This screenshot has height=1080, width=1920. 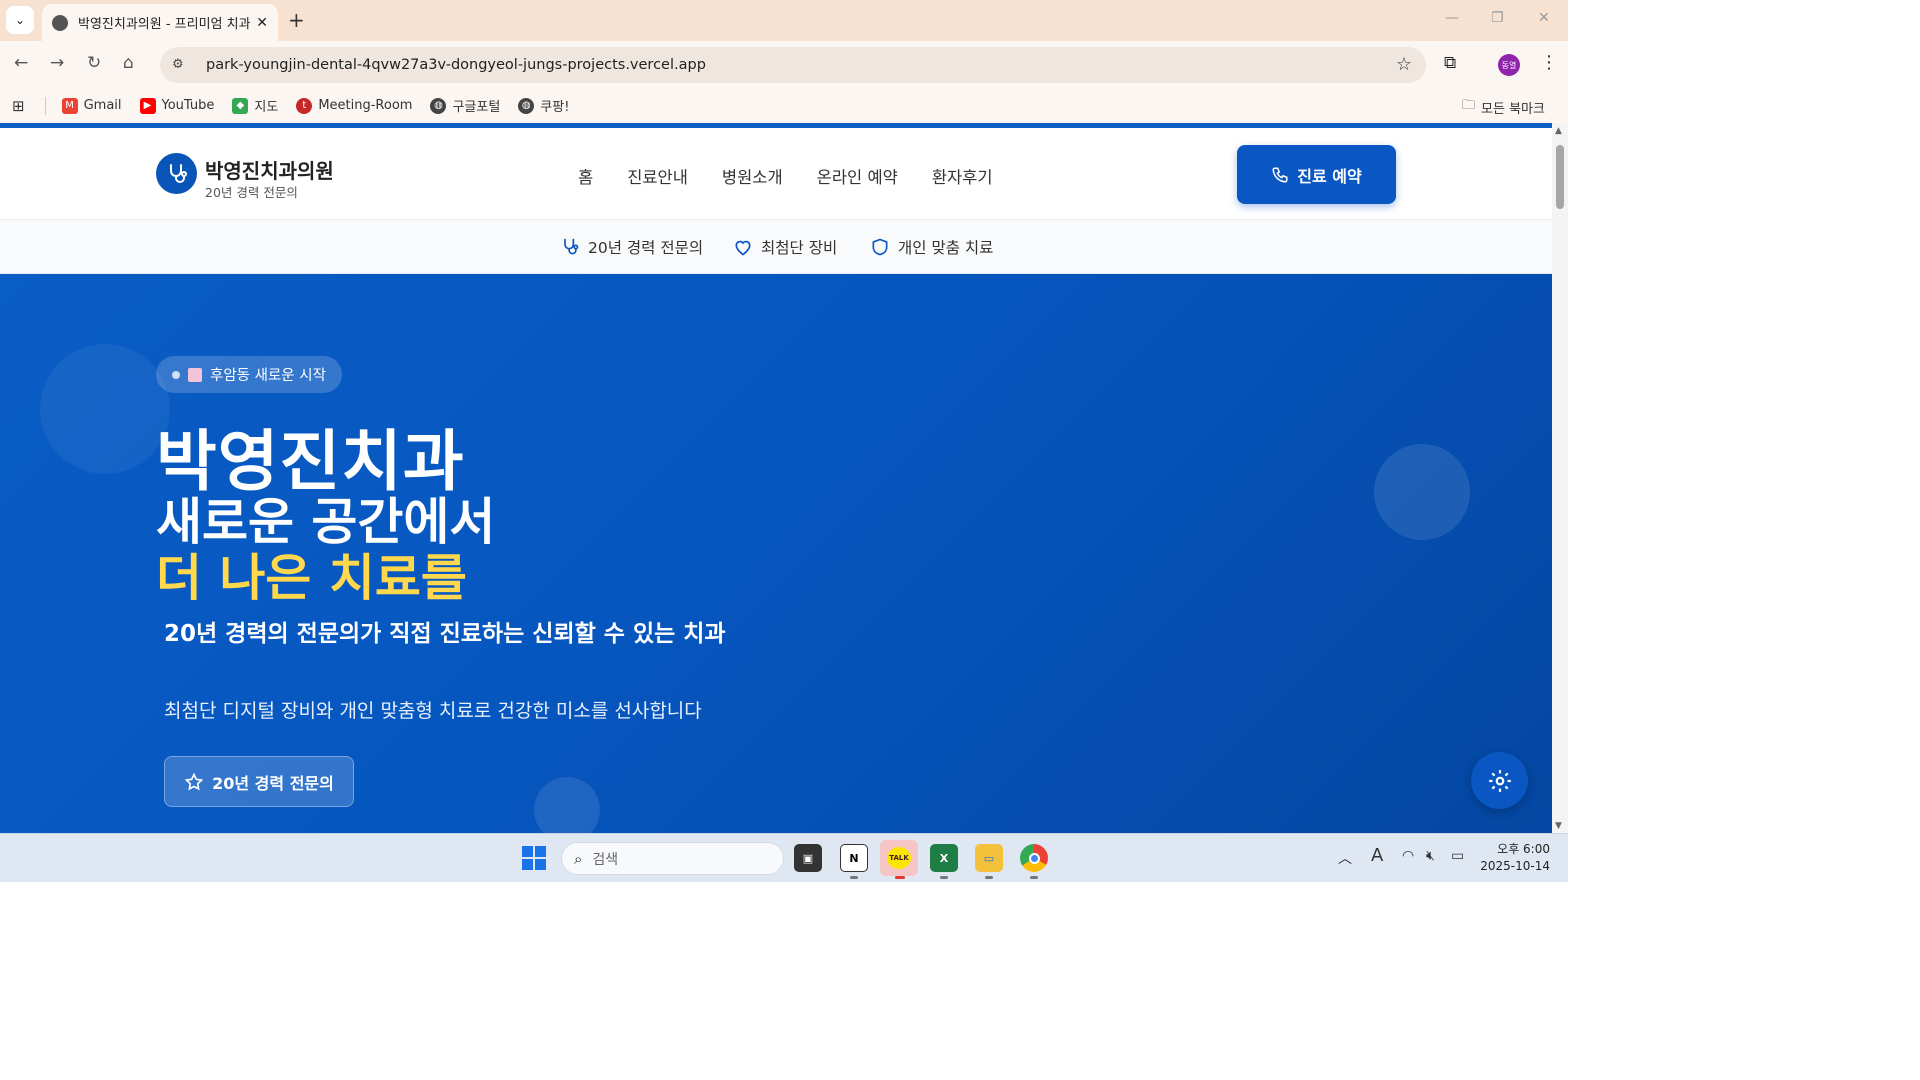 What do you see at coordinates (1280, 175) in the screenshot?
I see `phone-icon` at bounding box center [1280, 175].